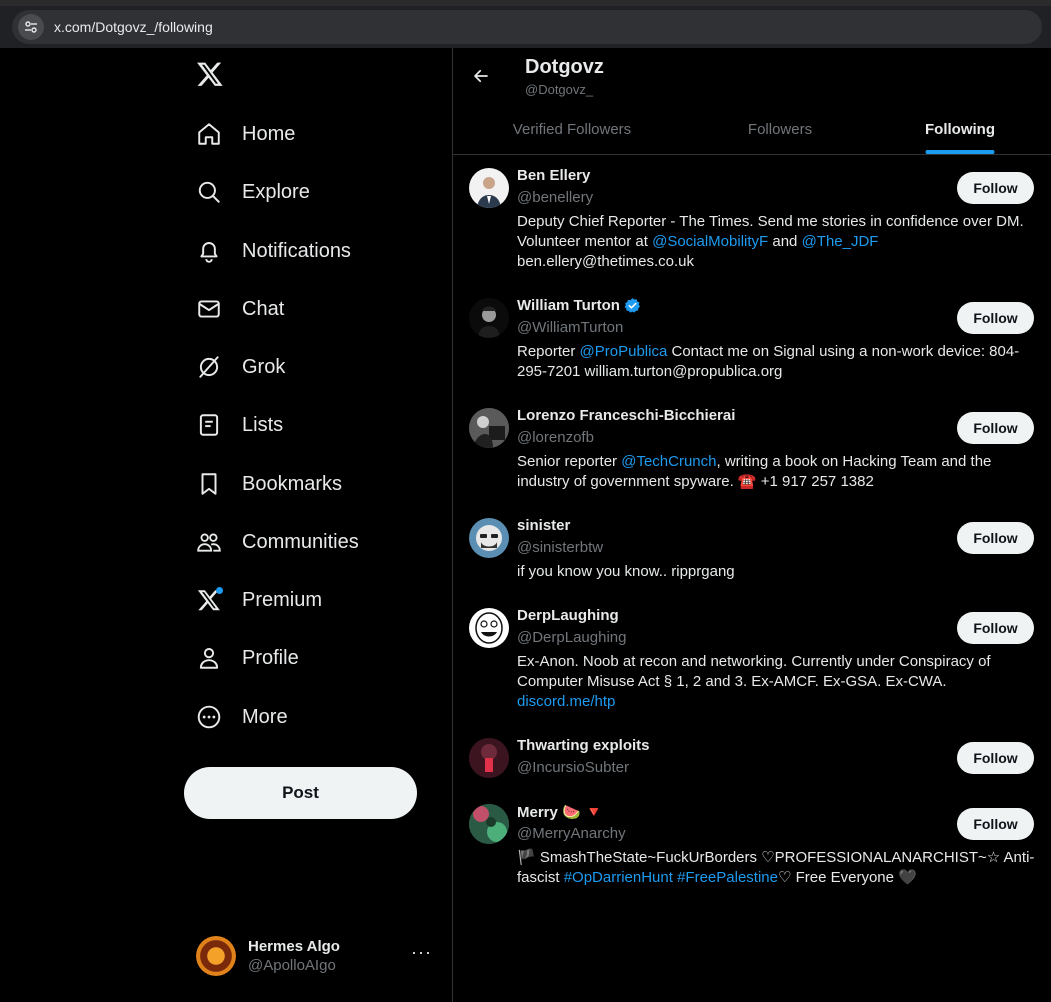 The image size is (1051, 1002). What do you see at coordinates (209, 717) in the screenshot?
I see `more-circle-icon` at bounding box center [209, 717].